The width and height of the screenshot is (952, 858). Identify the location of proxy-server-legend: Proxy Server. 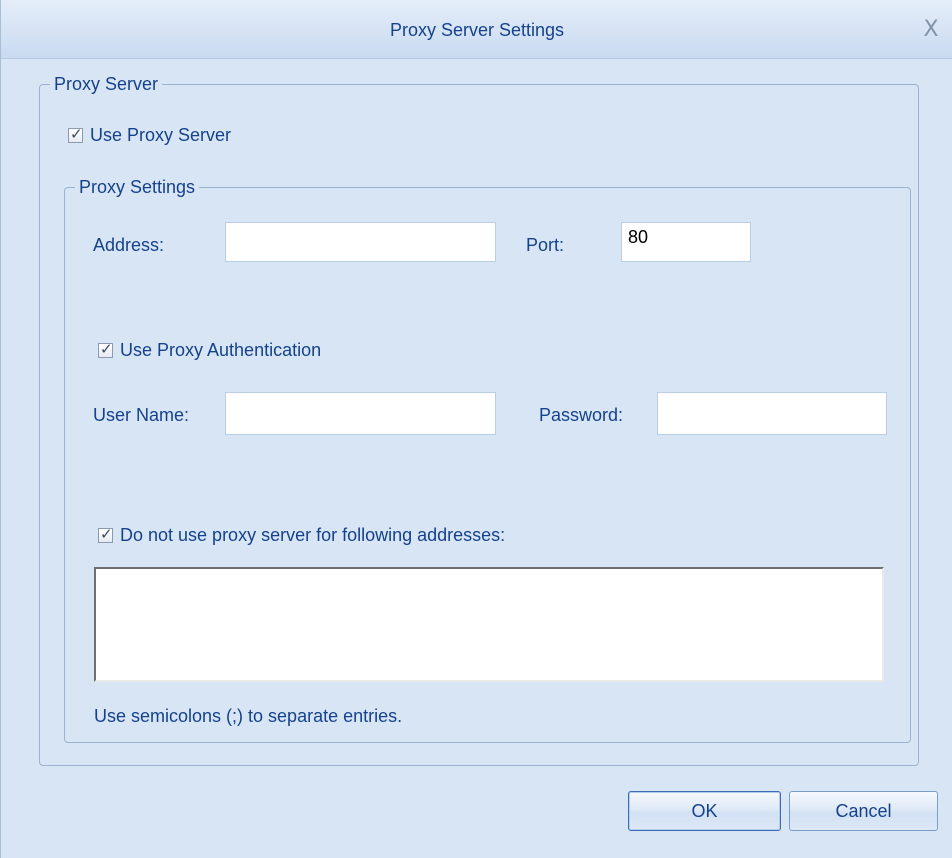
(106, 84).